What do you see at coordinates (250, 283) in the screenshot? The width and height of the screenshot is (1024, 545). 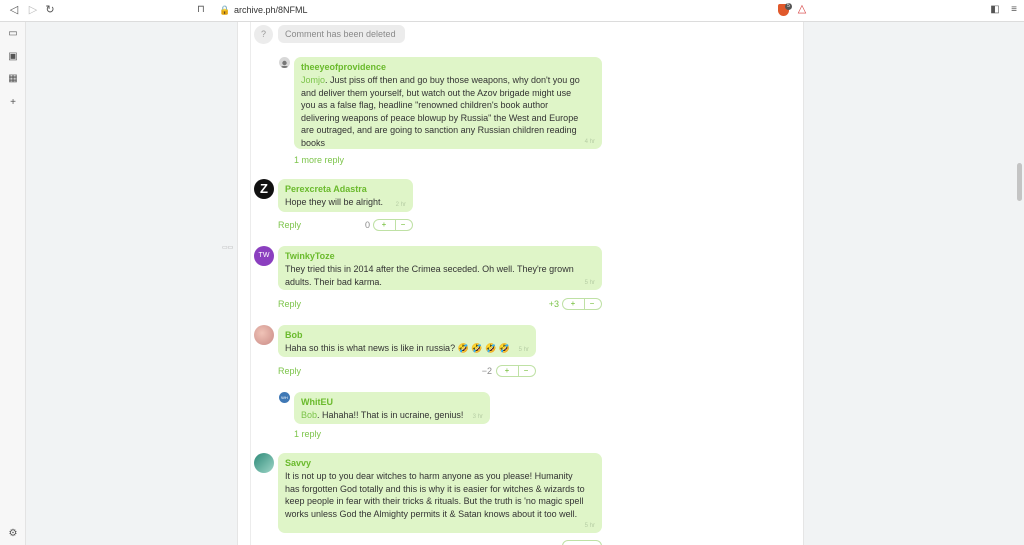 I see `thread-line` at bounding box center [250, 283].